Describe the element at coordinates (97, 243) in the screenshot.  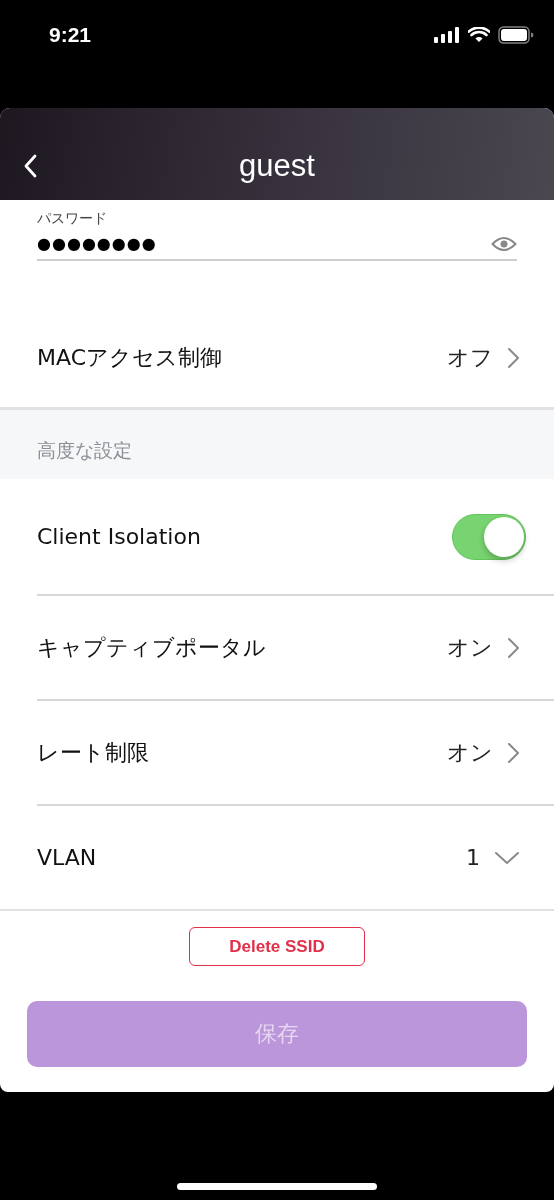
I see `password-value: ●●●●●●●●` at that location.